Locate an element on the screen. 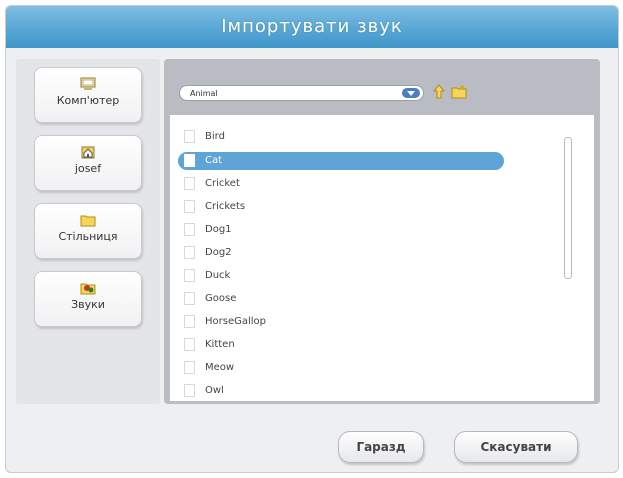 Image resolution: width=623 pixels, height=478 pixels. place-desktop-label: Стільниця is located at coordinates (88, 236).